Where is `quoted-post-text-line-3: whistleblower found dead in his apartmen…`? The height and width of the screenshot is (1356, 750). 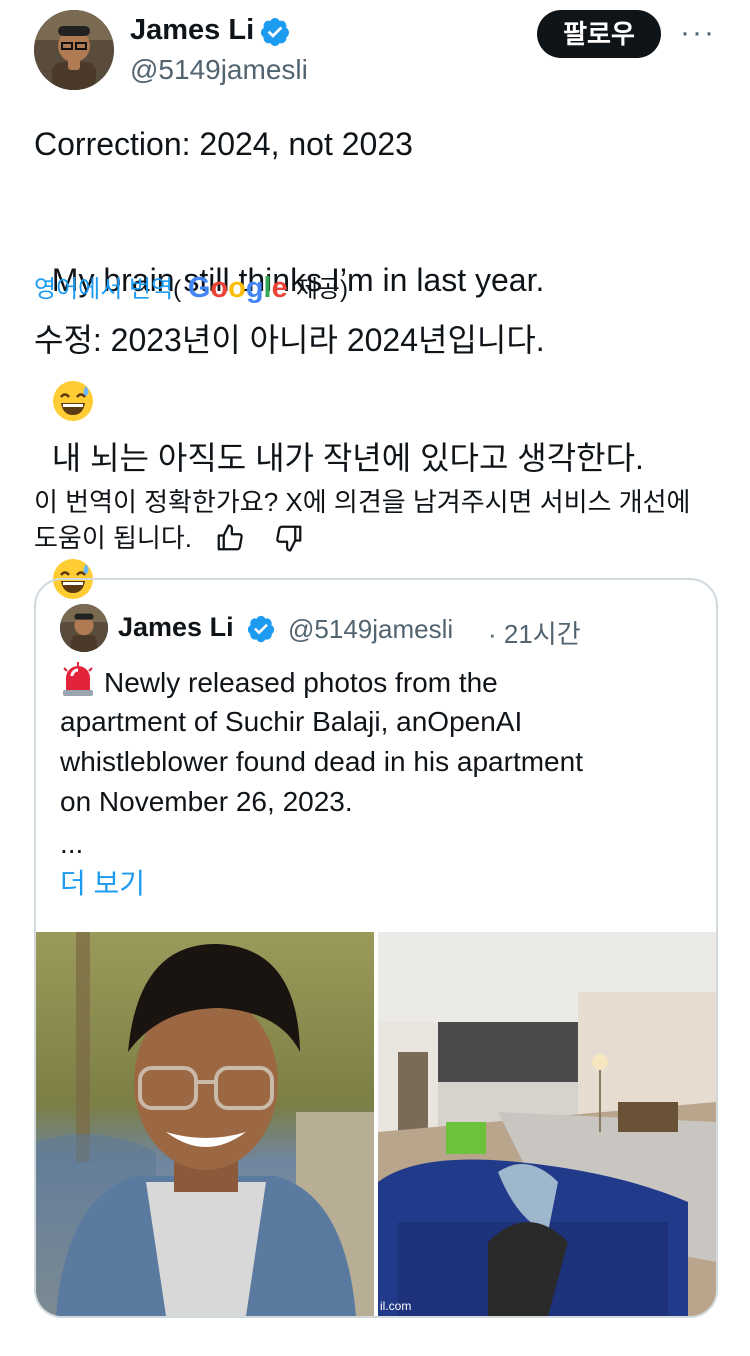
quoted-post-text-line-3: whistleblower found dead in his apartmen… is located at coordinates (321, 761).